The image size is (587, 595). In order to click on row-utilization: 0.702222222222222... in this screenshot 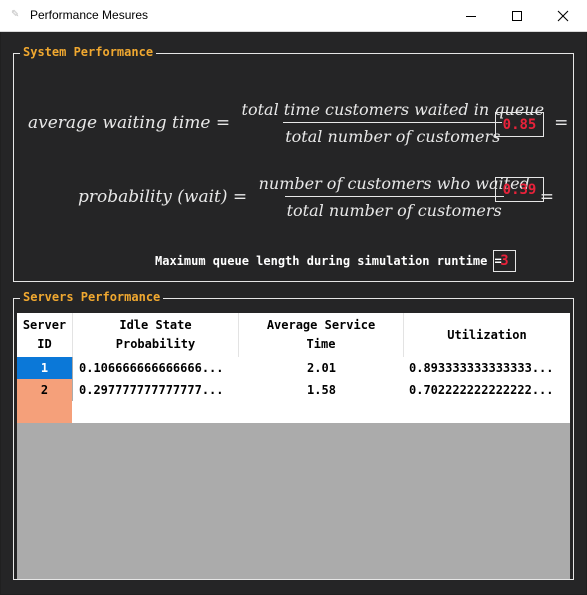, I will do `click(487, 390)`.